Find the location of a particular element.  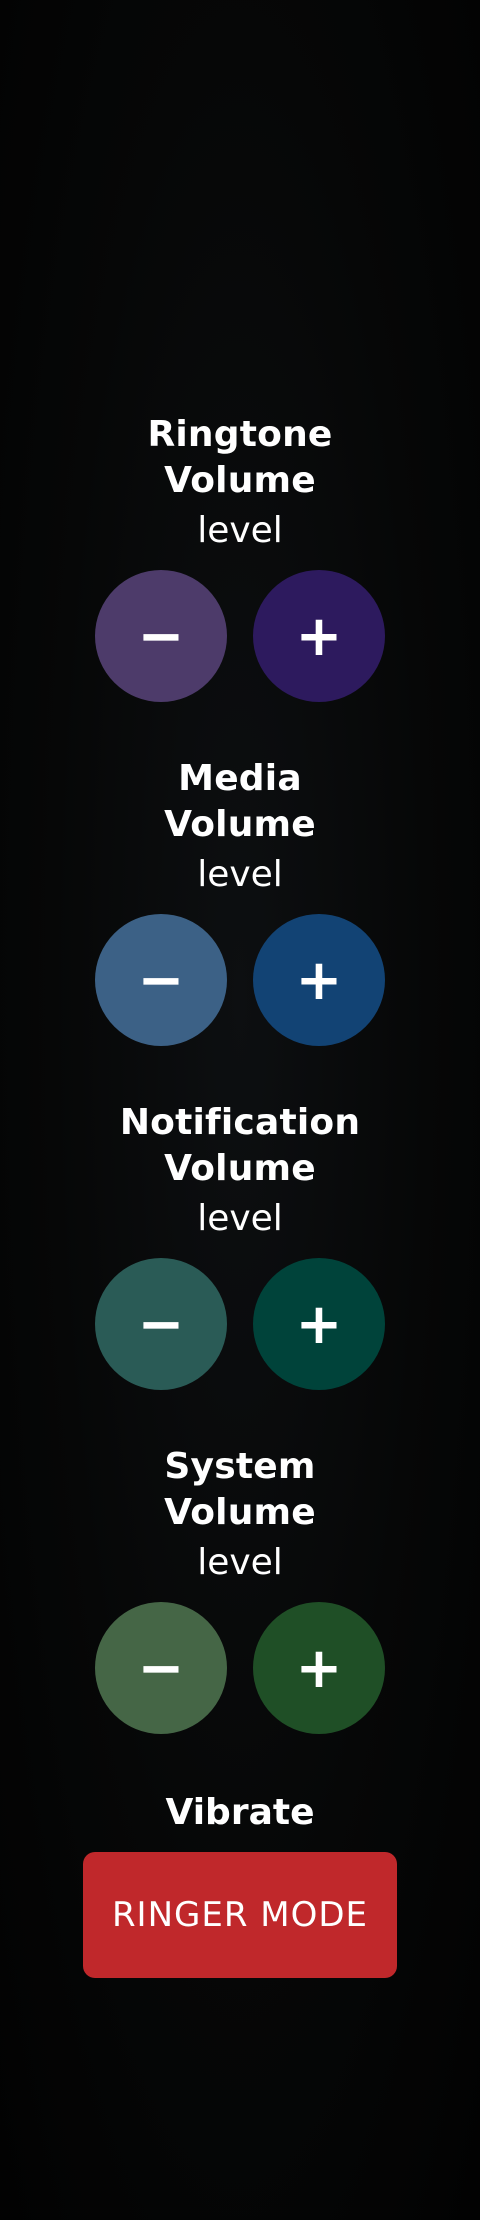

ringtone-volume-buttons: − + is located at coordinates (240, 636).